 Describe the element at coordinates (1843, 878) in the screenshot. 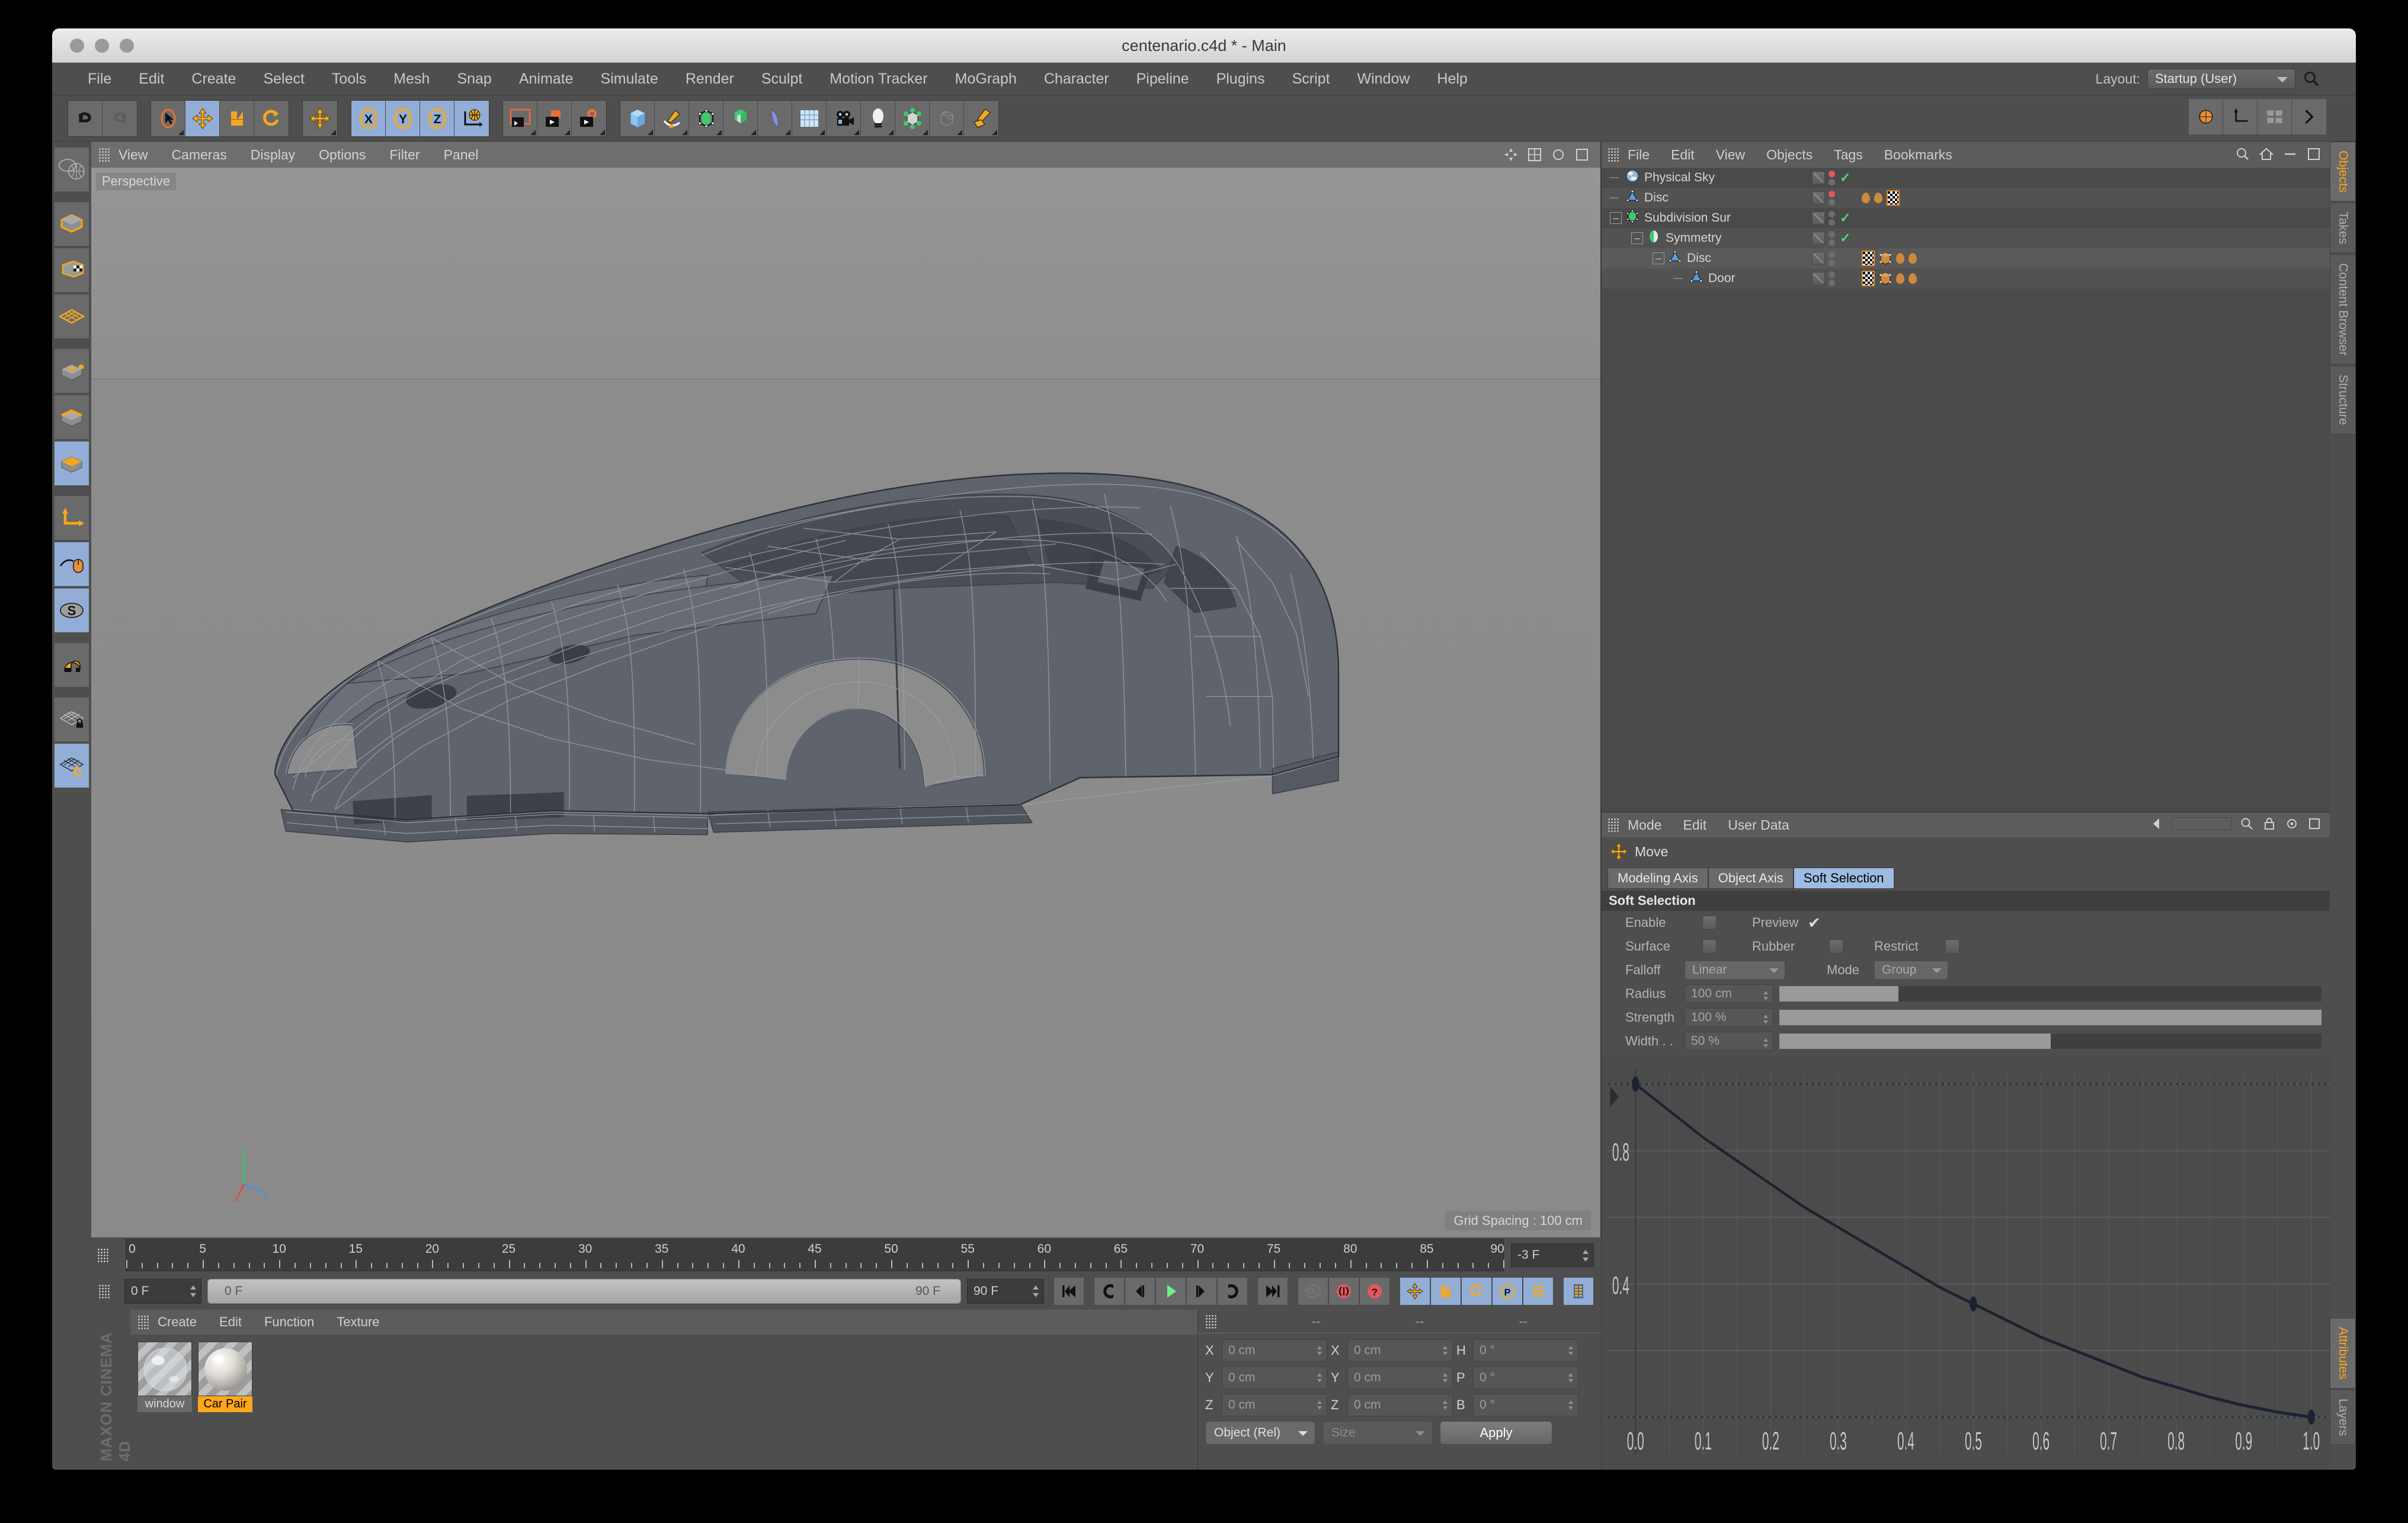

I see `tab-soft-selection: Soft Selection` at that location.